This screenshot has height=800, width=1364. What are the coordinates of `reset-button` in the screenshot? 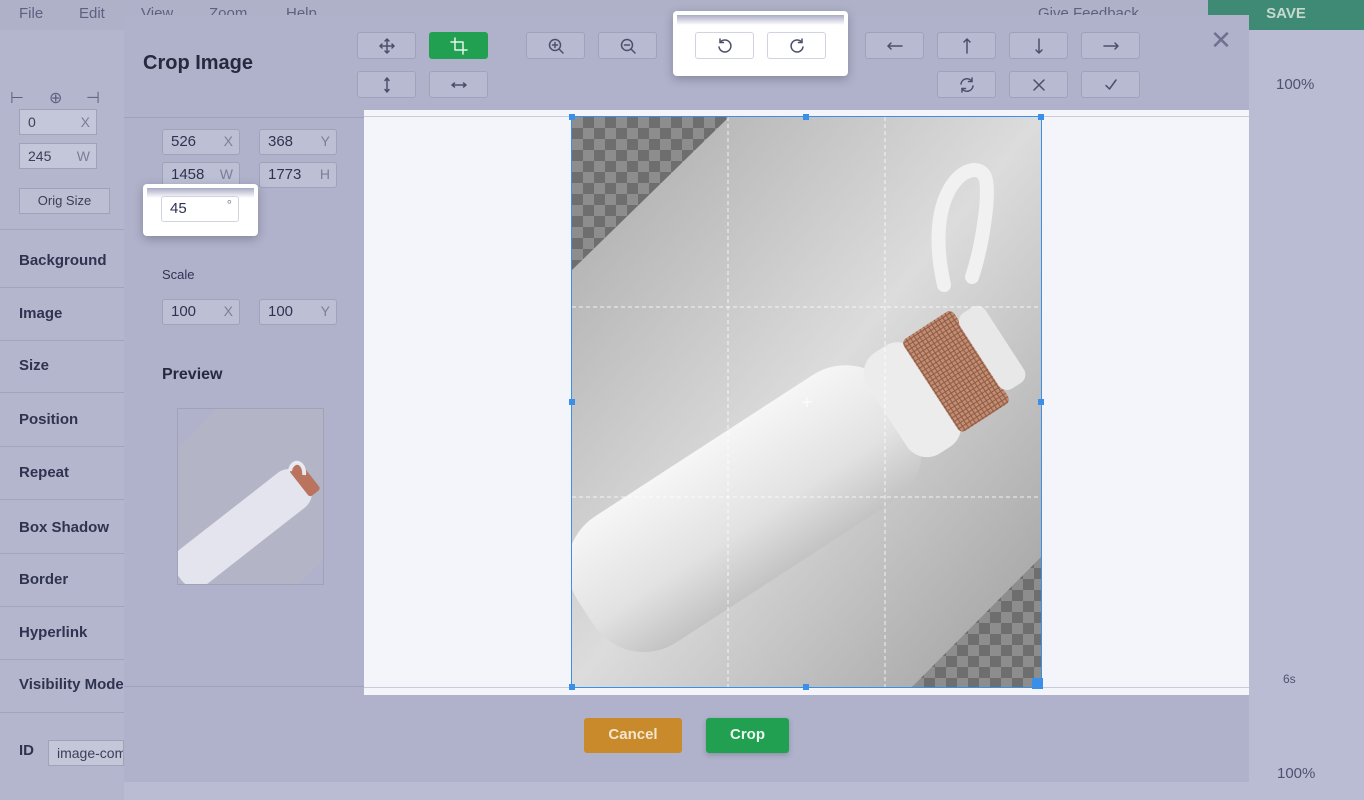 It's located at (966, 84).